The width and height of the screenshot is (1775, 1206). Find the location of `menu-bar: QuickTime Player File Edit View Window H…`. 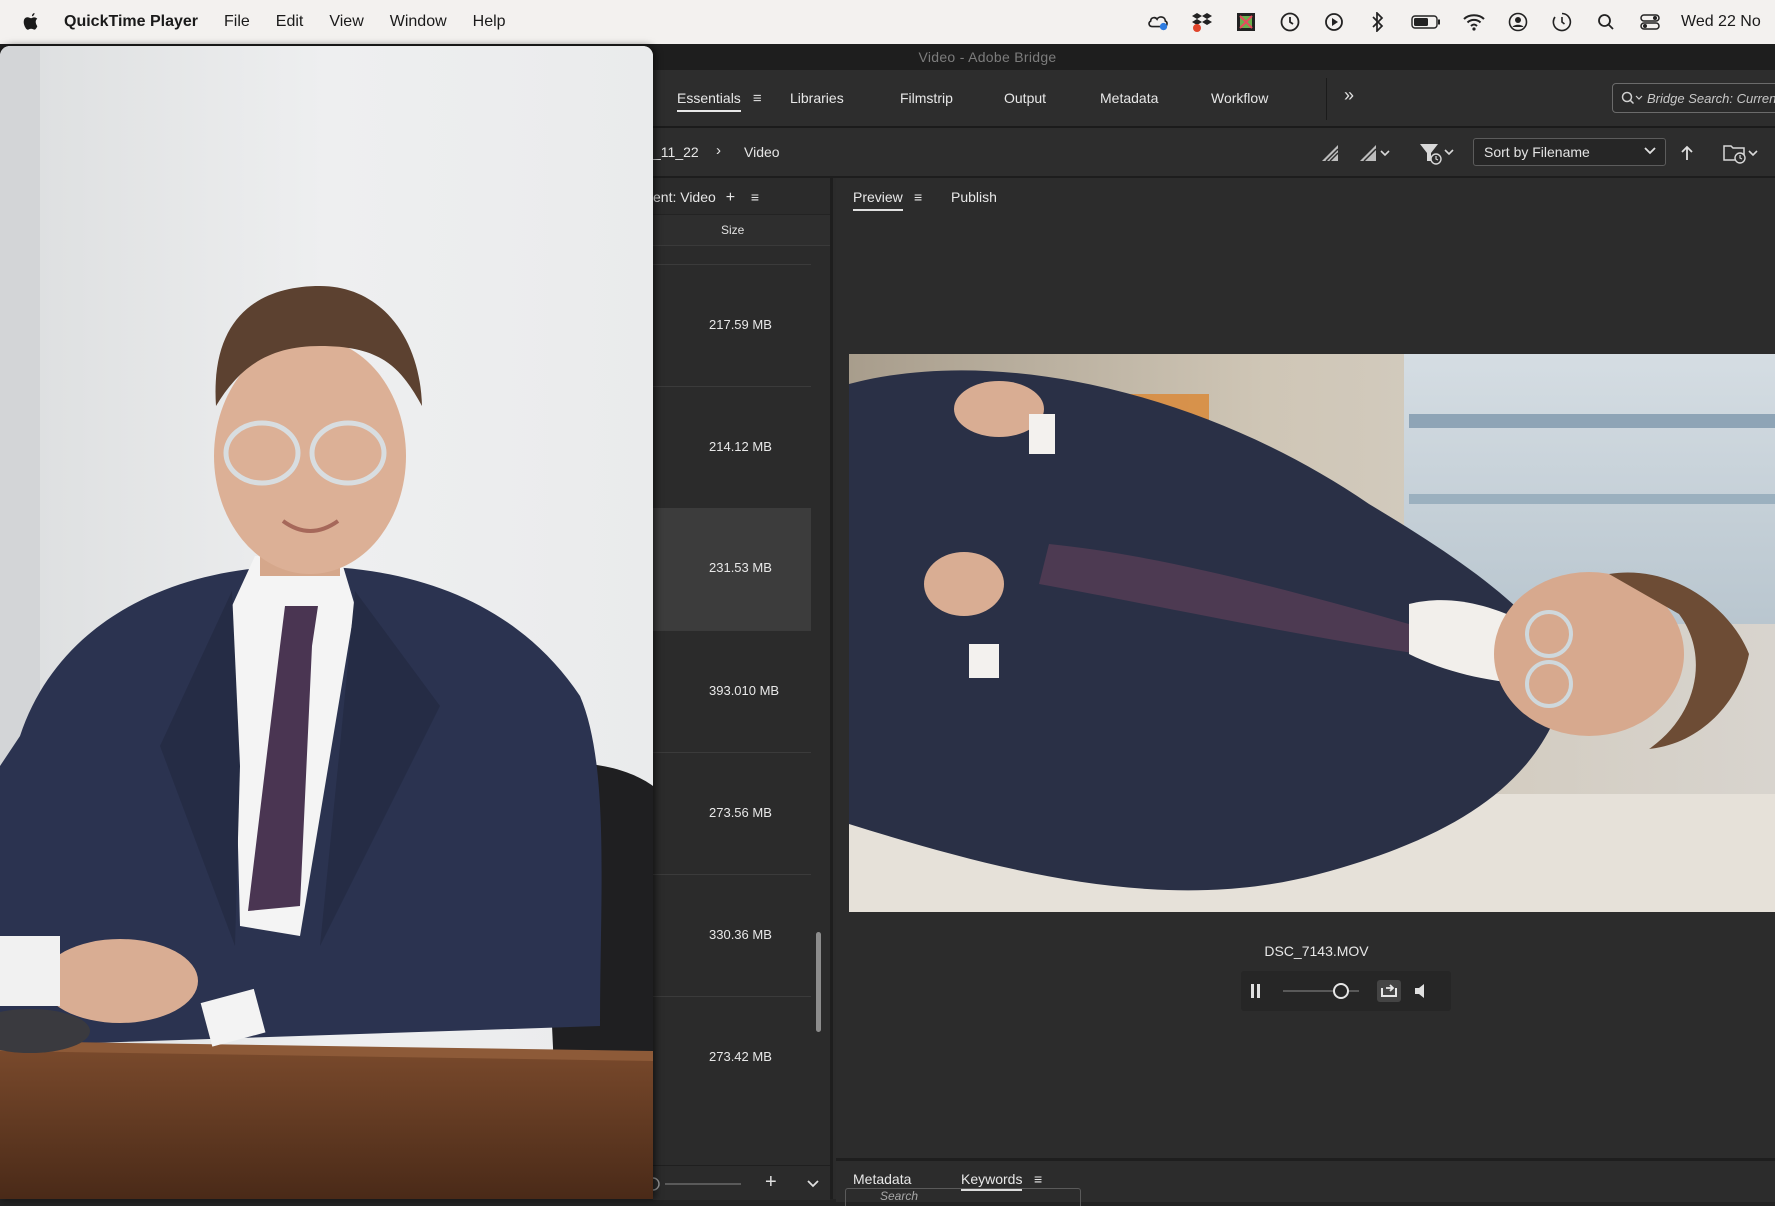

menu-bar: QuickTime Player File Edit View Window H… is located at coordinates (887, 22).